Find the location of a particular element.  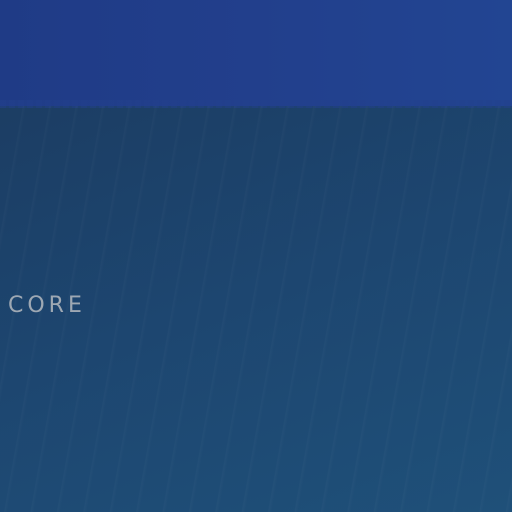

core-label: CORE is located at coordinates (47, 305).